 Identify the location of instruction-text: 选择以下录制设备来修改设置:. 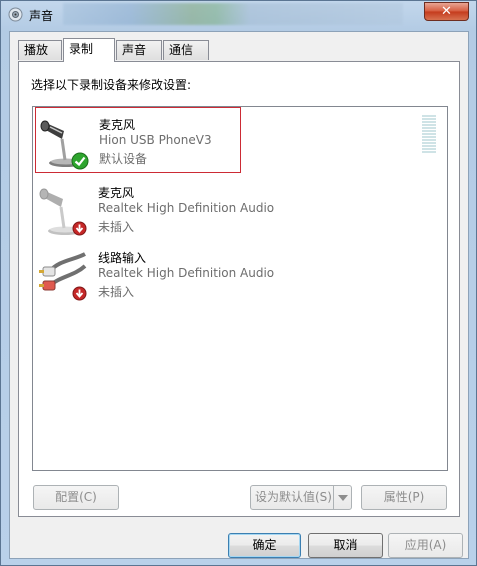
(111, 85).